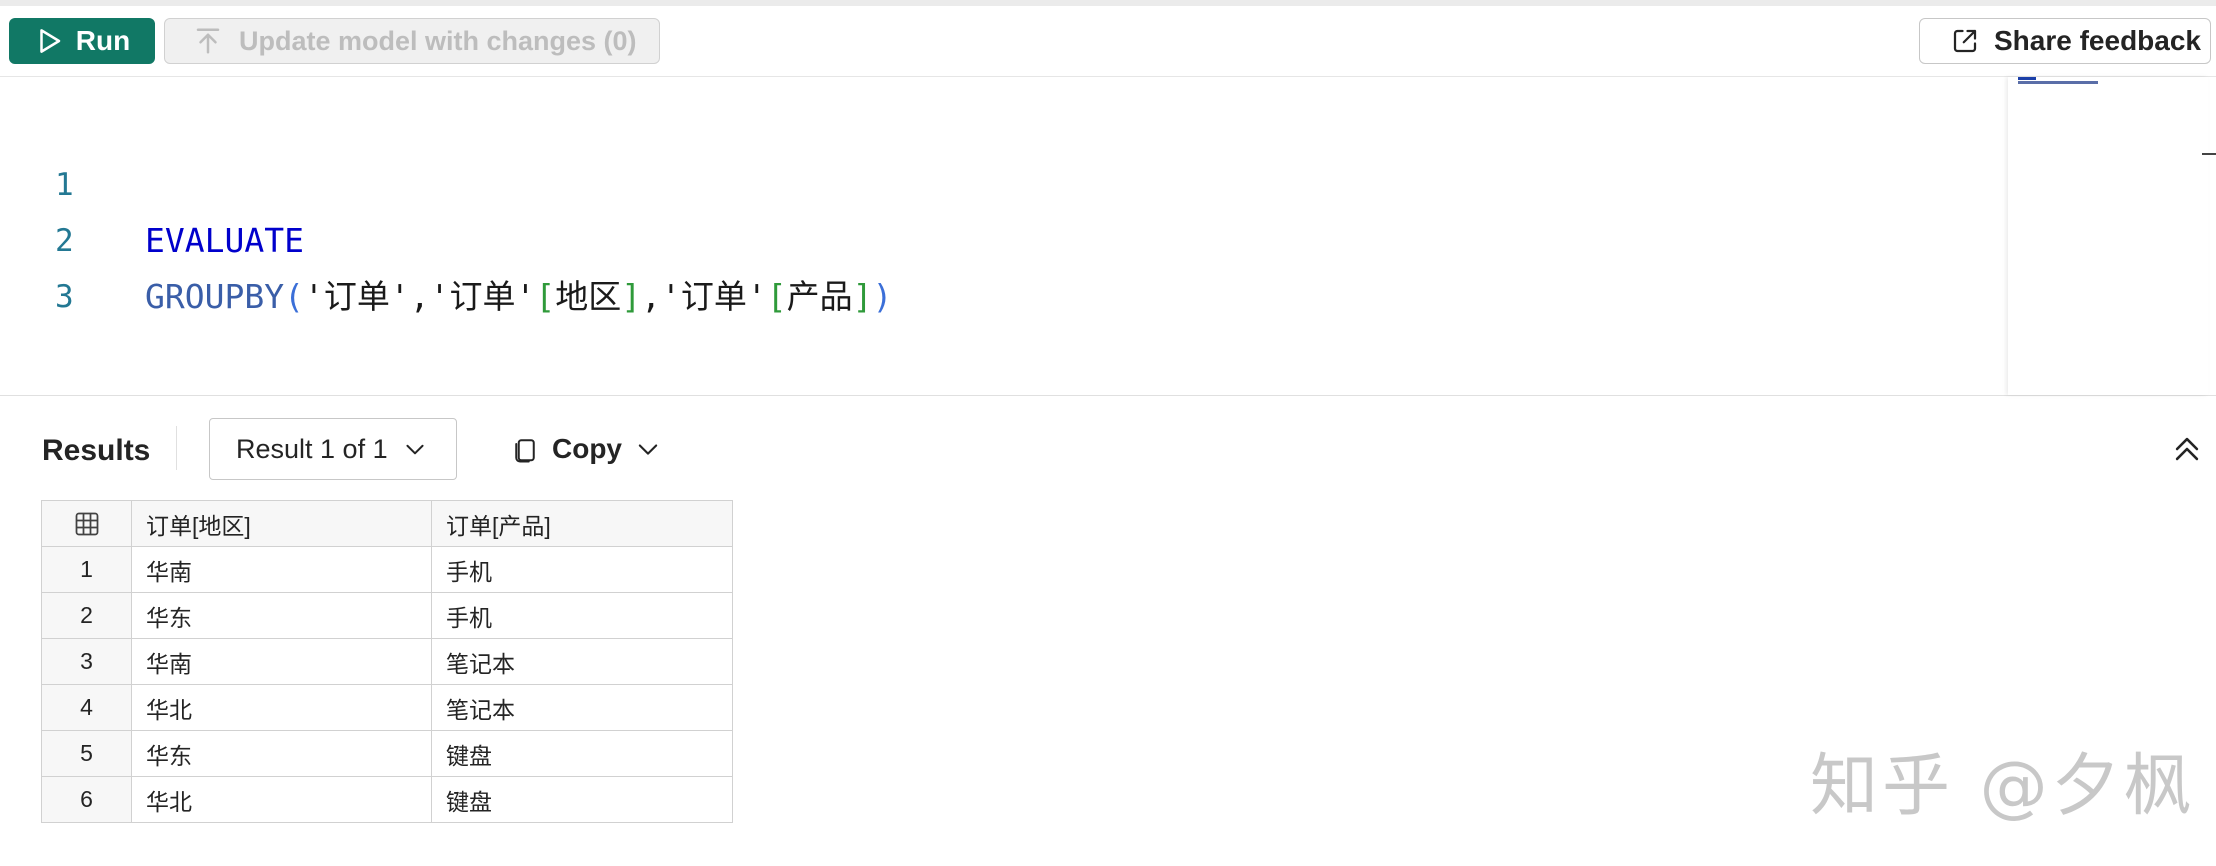 This screenshot has height=866, width=2216. I want to click on open-paren: (, so click(294, 296).